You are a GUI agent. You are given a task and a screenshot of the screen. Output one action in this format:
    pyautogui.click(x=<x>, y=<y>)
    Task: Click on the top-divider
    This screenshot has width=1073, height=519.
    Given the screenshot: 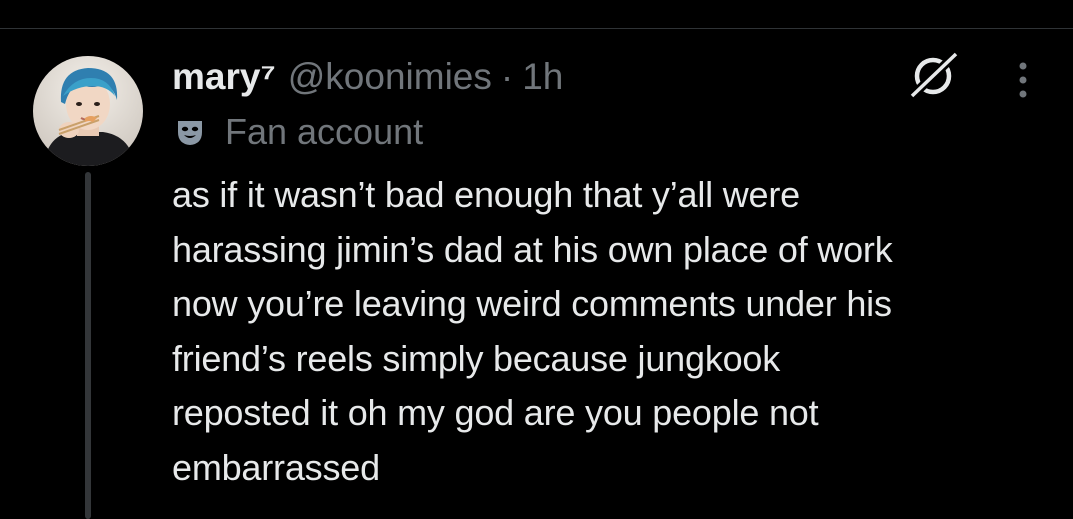 What is the action you would take?
    pyautogui.click(x=536, y=28)
    